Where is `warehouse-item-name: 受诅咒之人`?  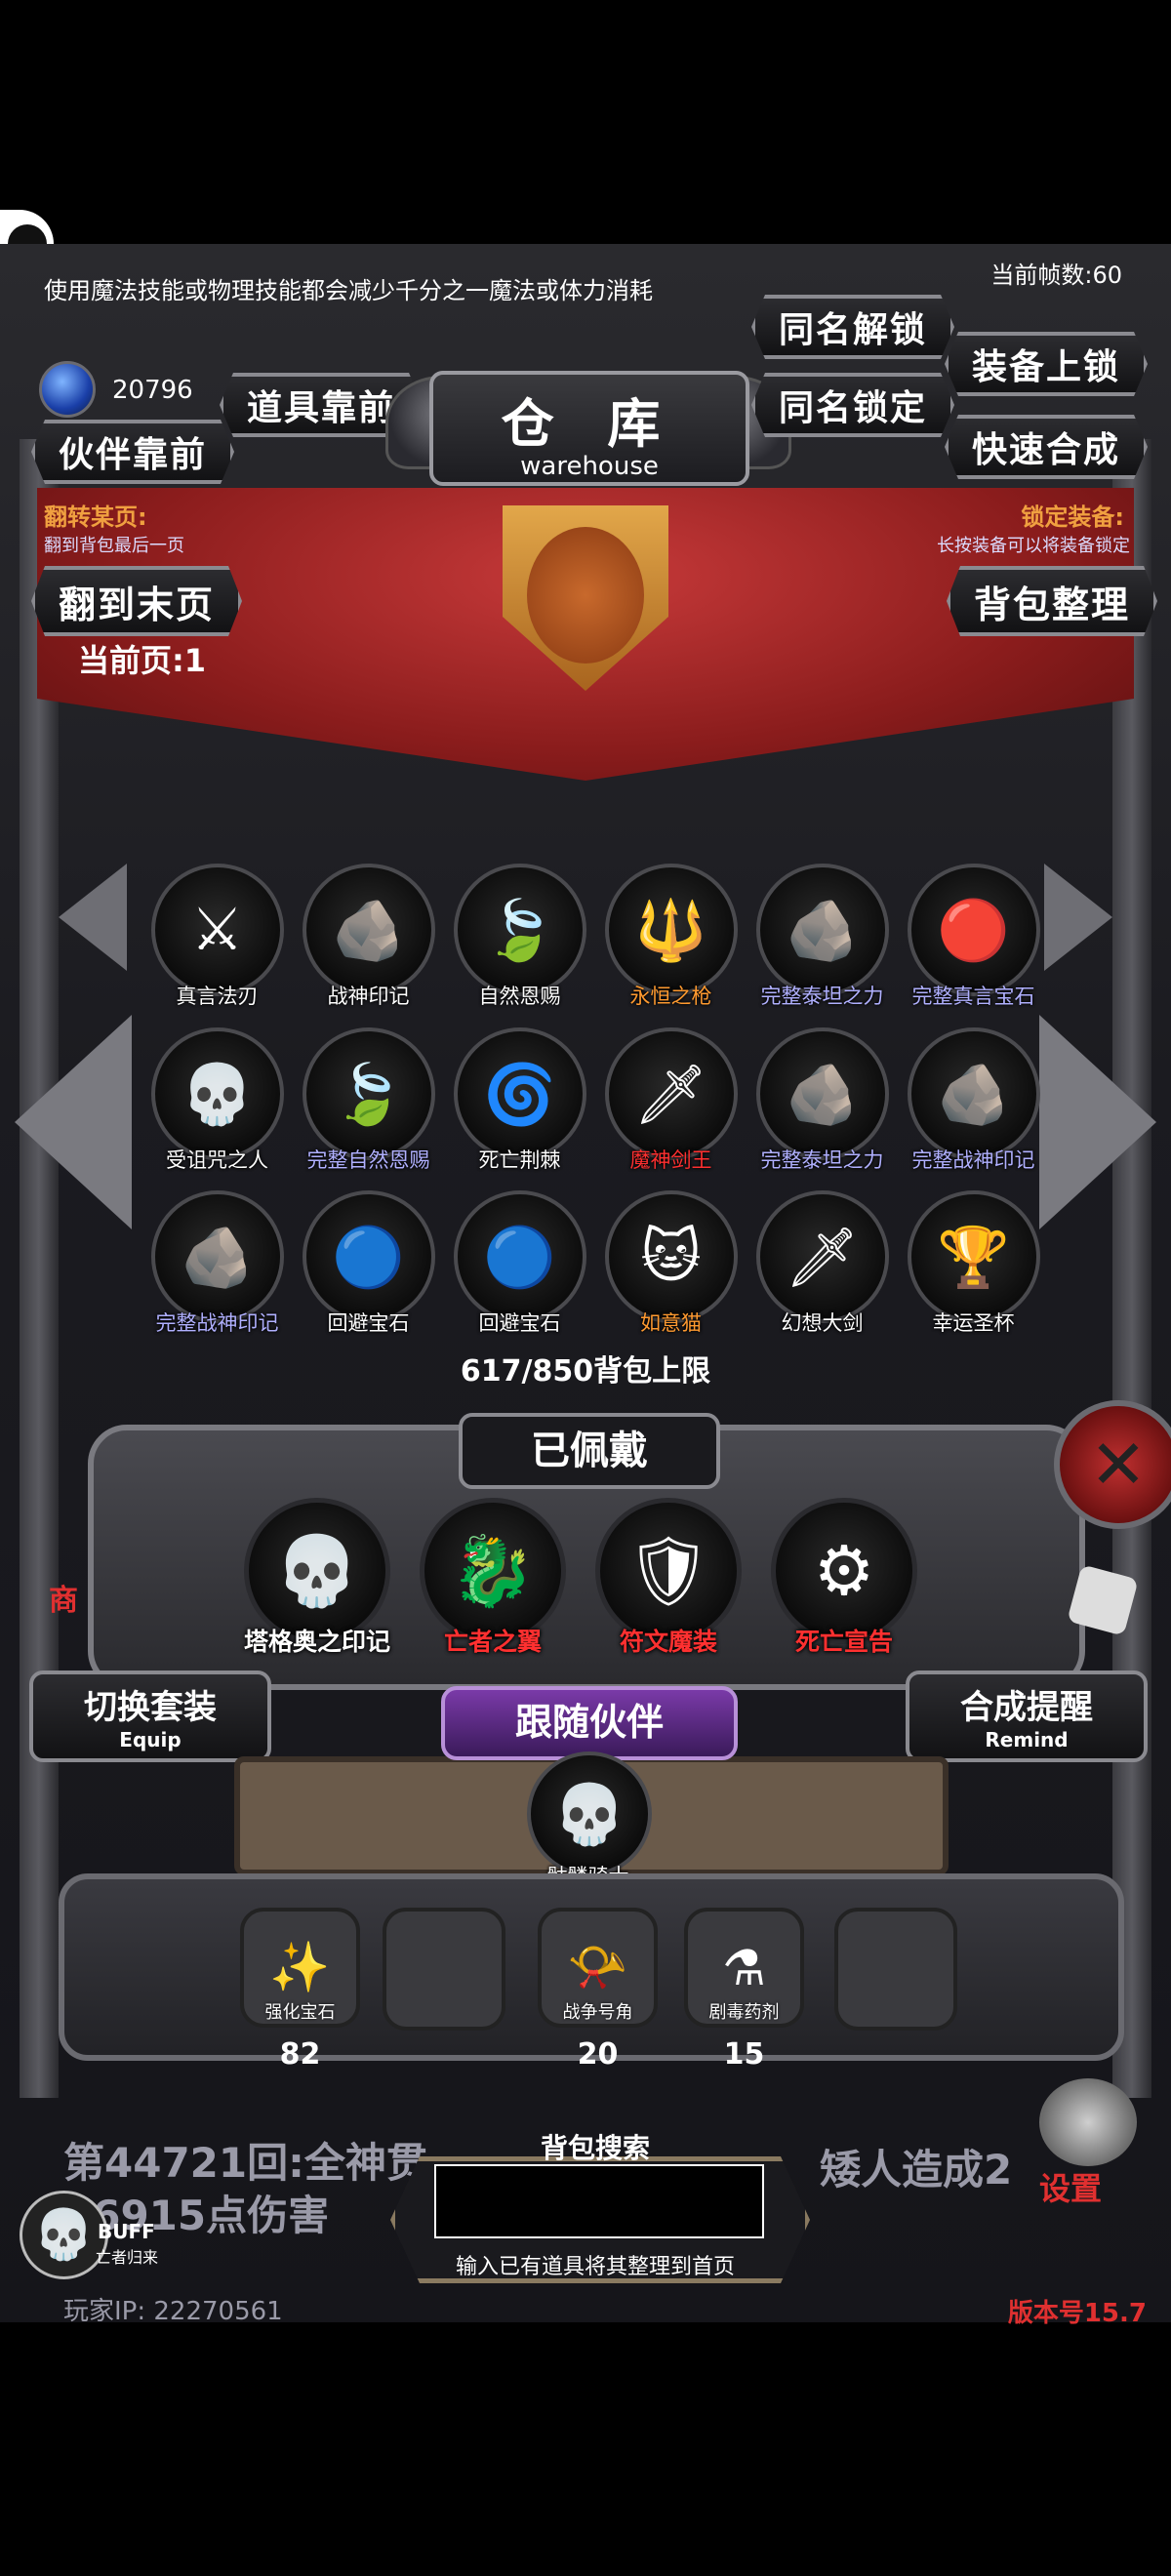 warehouse-item-name: 受诅咒之人 is located at coordinates (217, 1160).